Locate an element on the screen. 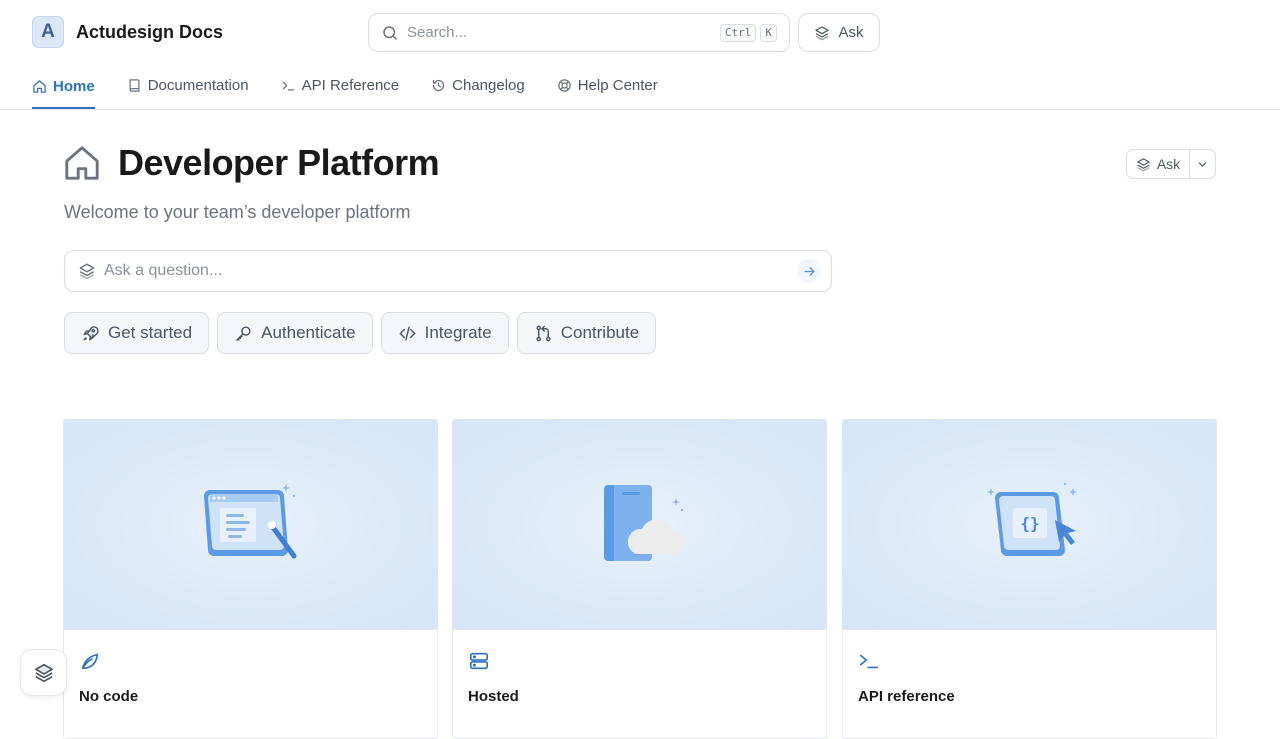  leaf-icon is located at coordinates (90, 661).